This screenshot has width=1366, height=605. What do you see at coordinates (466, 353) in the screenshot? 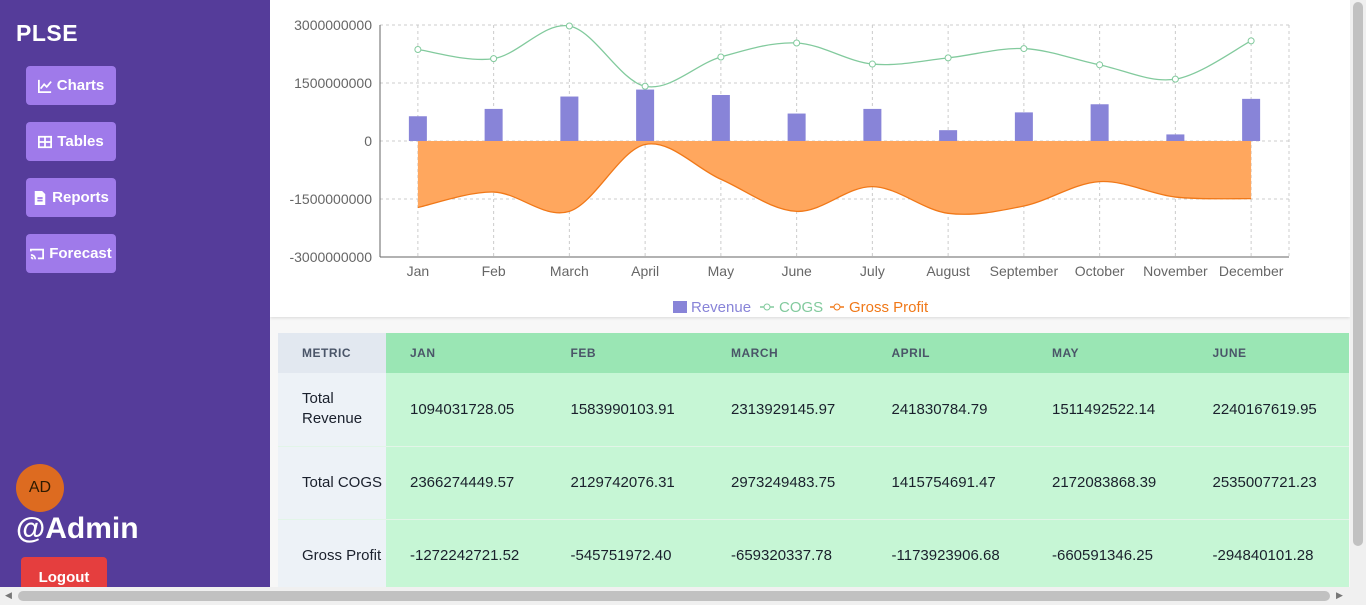
I see `column-header: JAN` at bounding box center [466, 353].